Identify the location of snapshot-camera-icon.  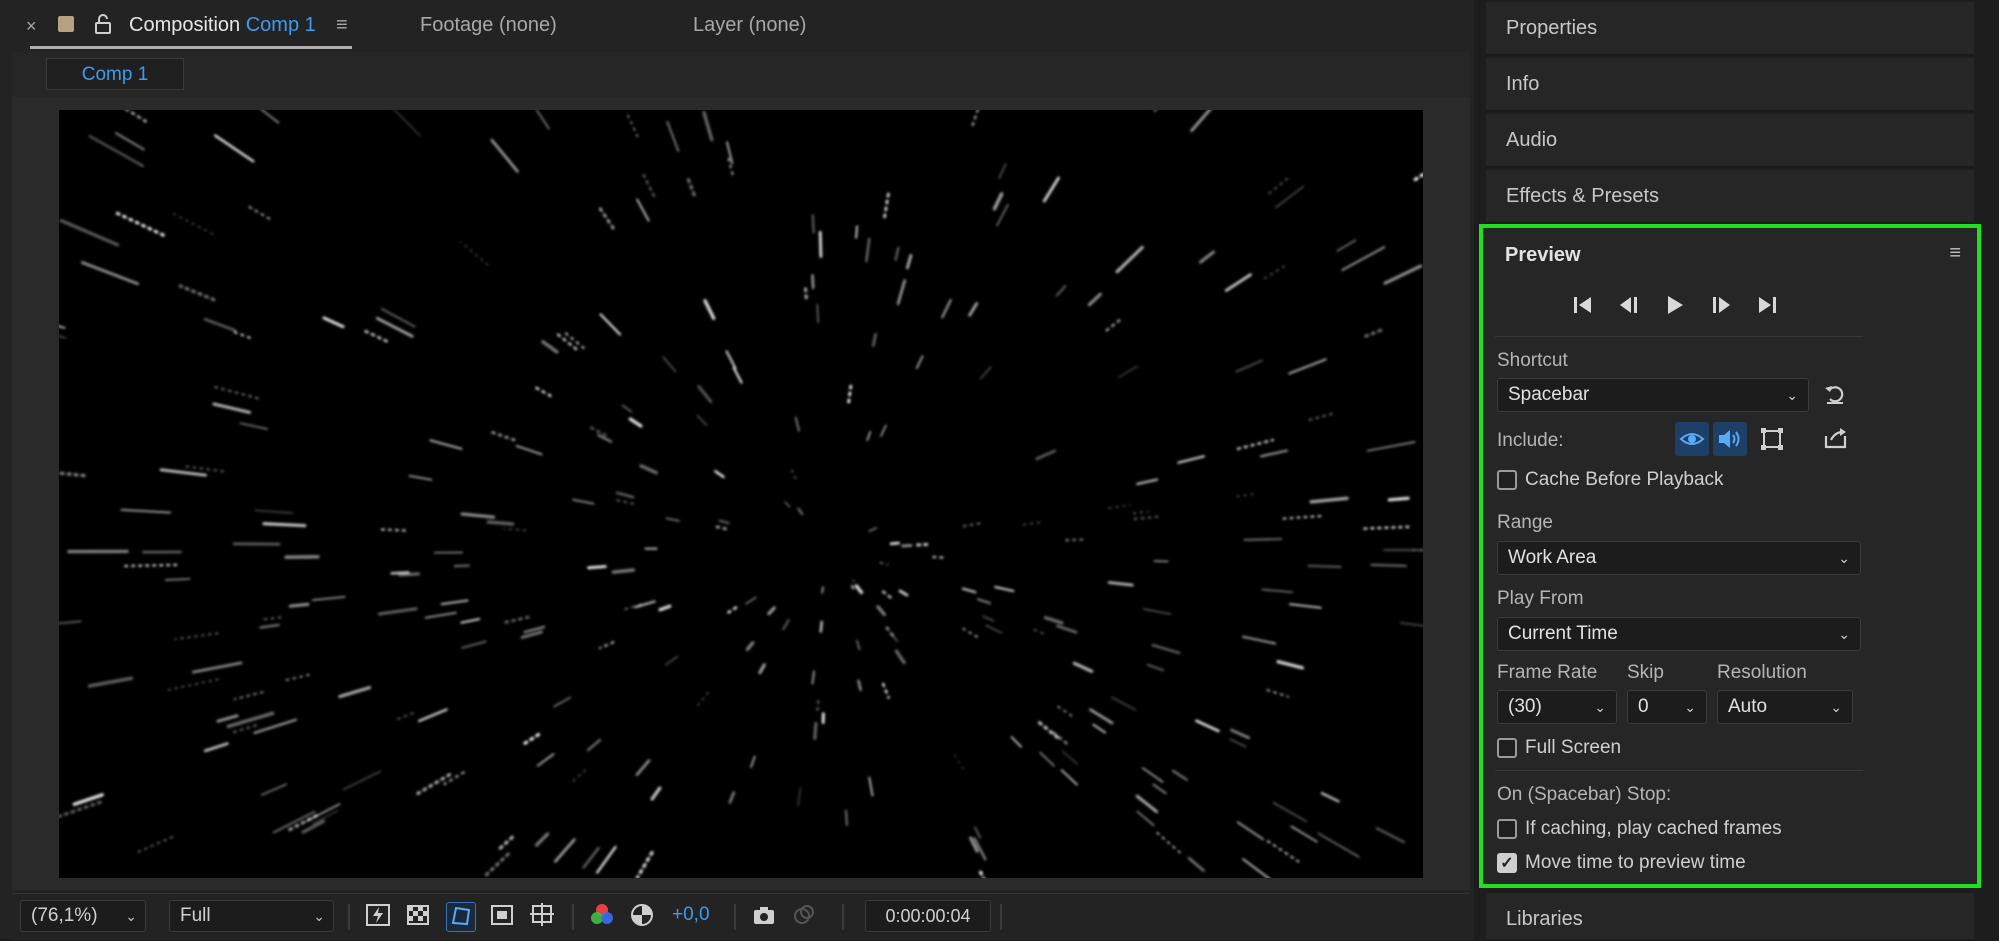
(764, 916).